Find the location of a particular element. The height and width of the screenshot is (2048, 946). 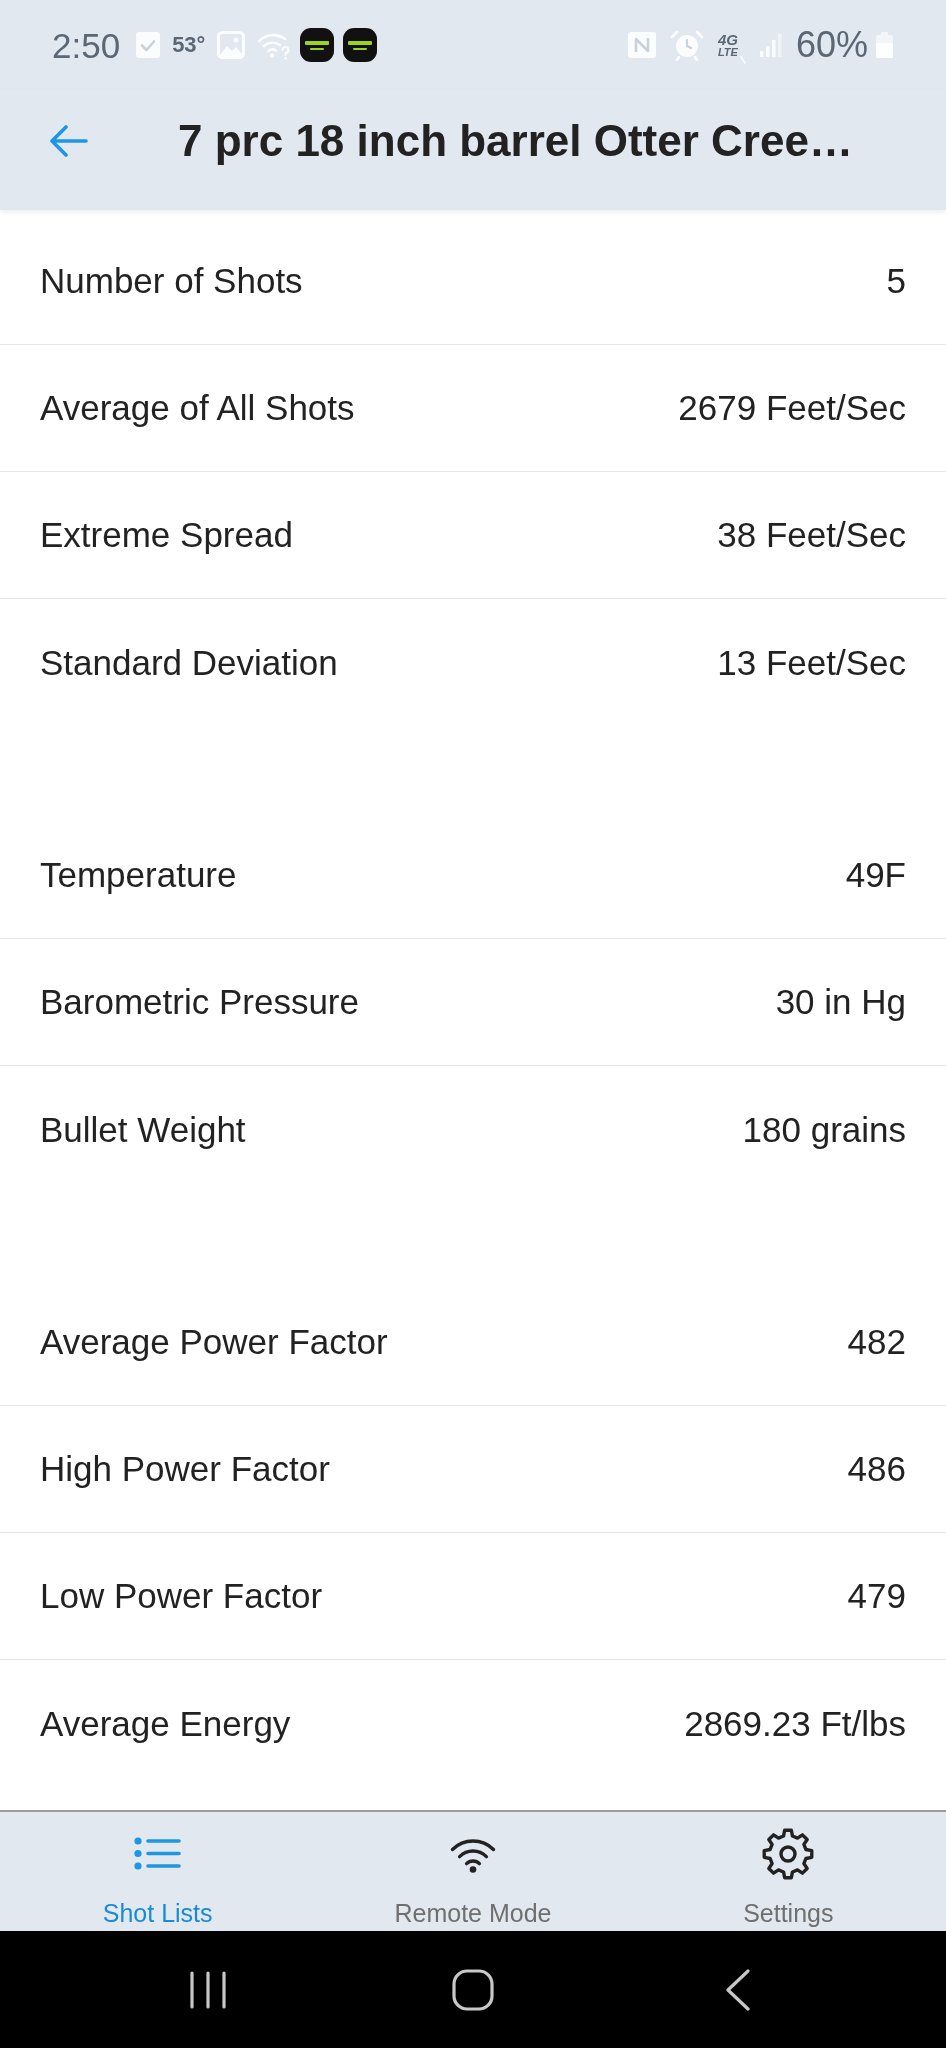

stat-label: Temperature is located at coordinates (138, 875).